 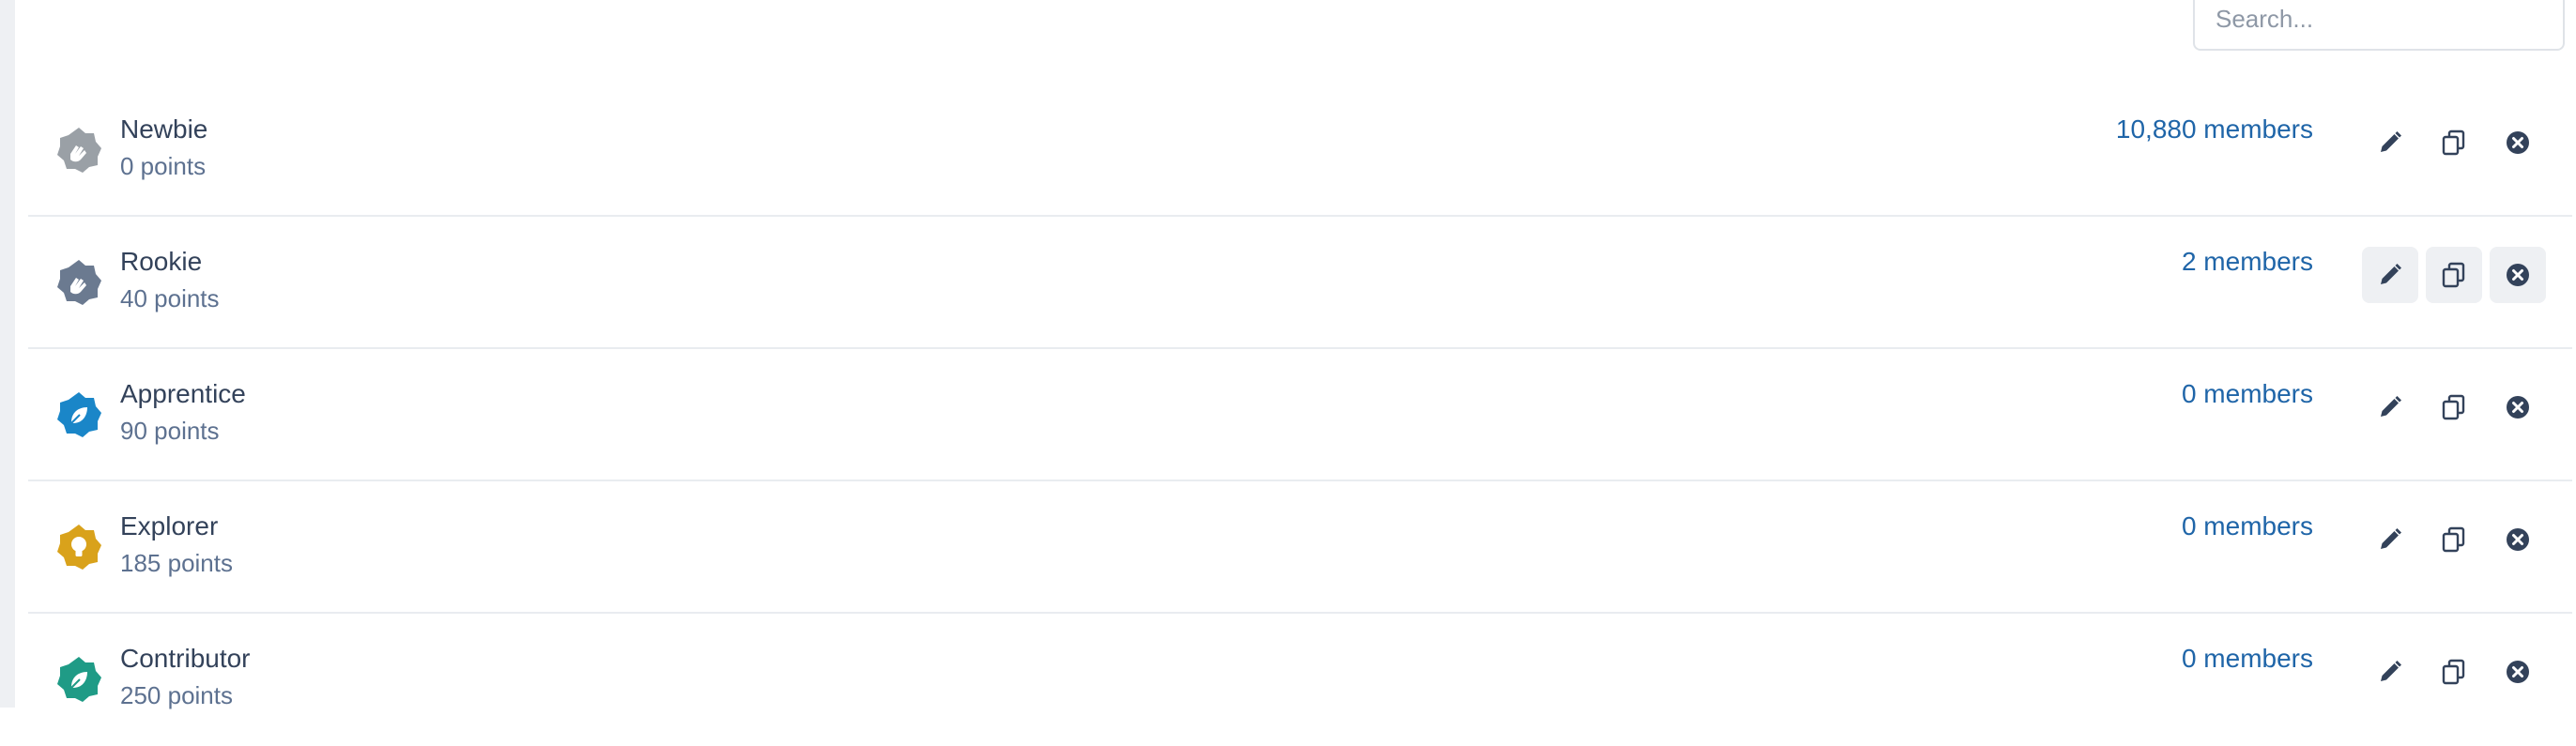 What do you see at coordinates (177, 695) in the screenshot?
I see `level-points: 250 points` at bounding box center [177, 695].